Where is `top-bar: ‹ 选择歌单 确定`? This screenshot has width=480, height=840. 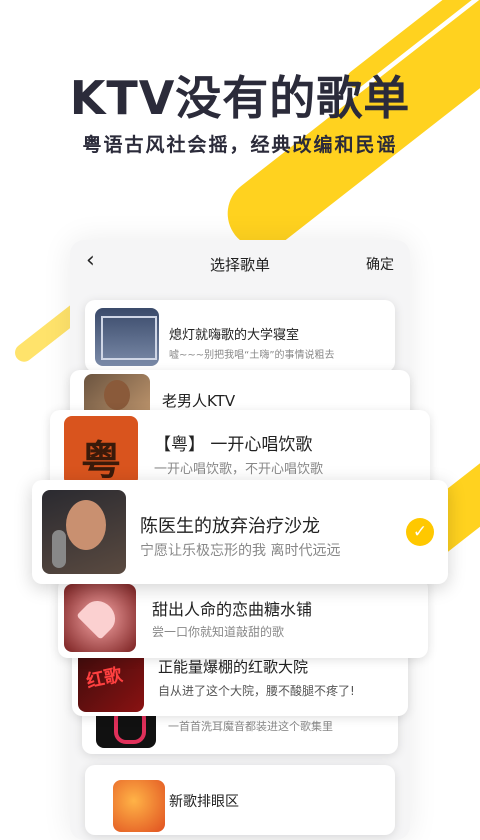 top-bar: ‹ 选择歌单 确定 is located at coordinates (240, 263).